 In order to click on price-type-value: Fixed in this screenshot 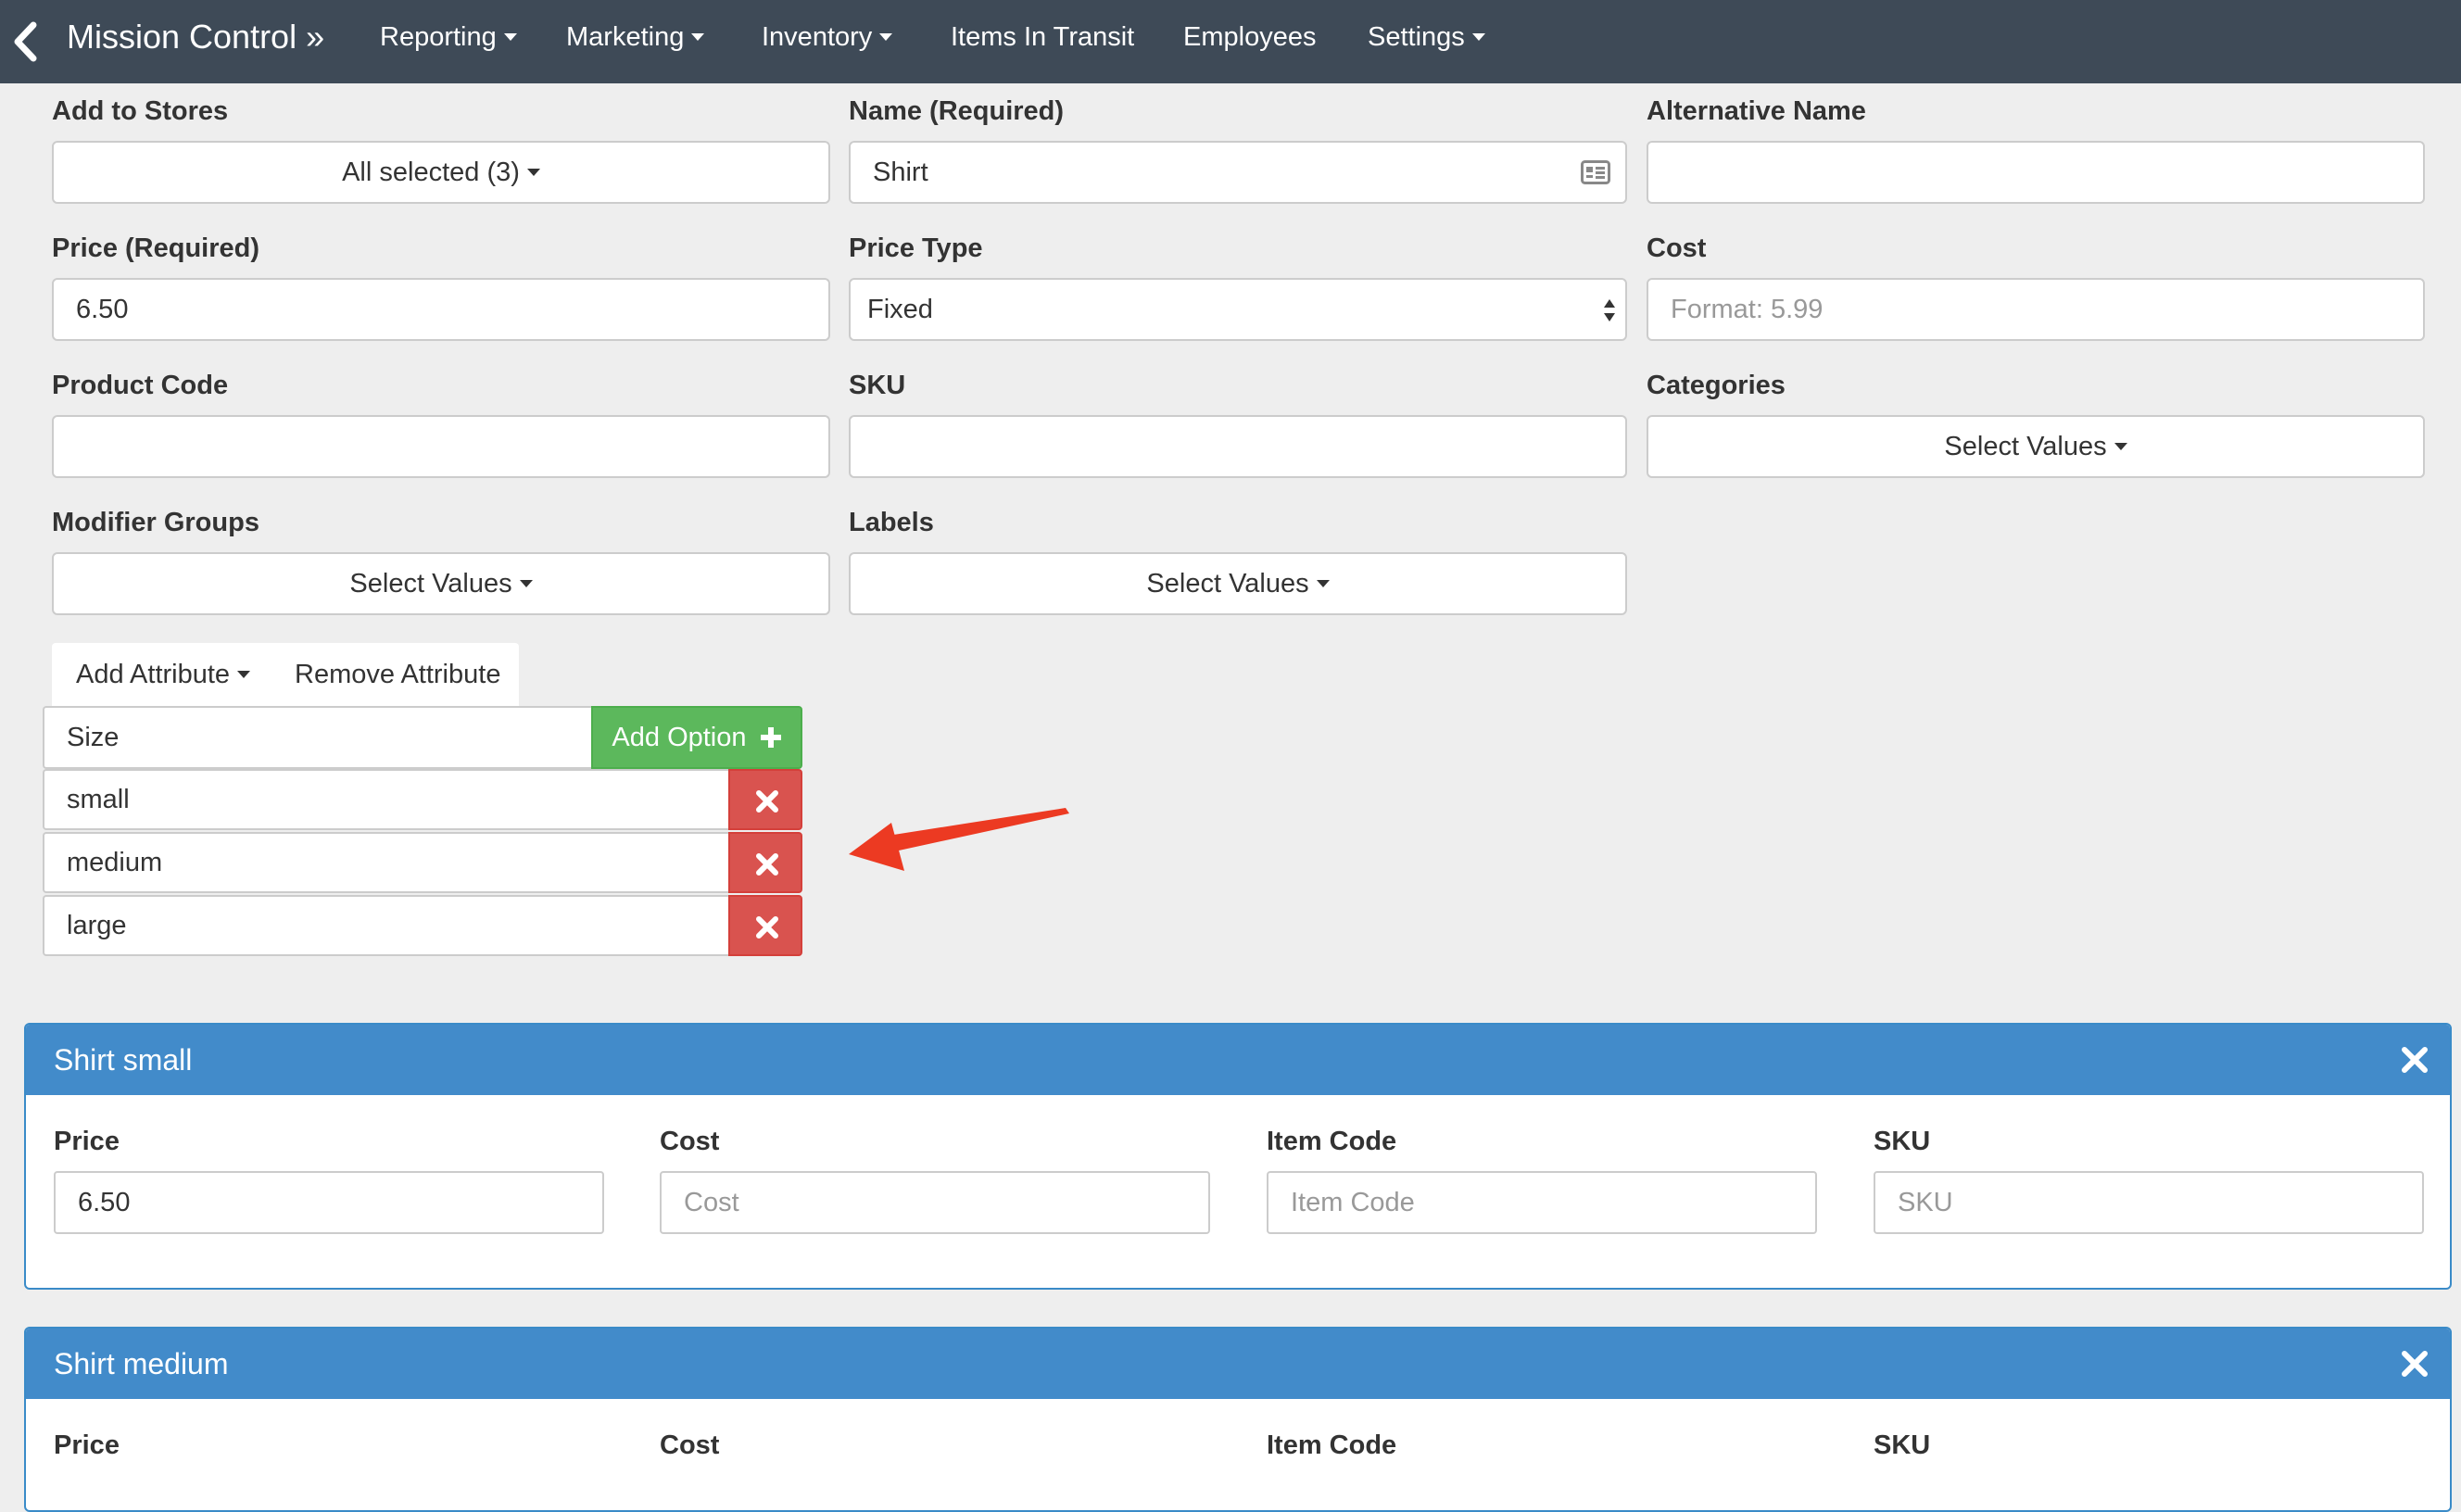, I will do `click(900, 309)`.